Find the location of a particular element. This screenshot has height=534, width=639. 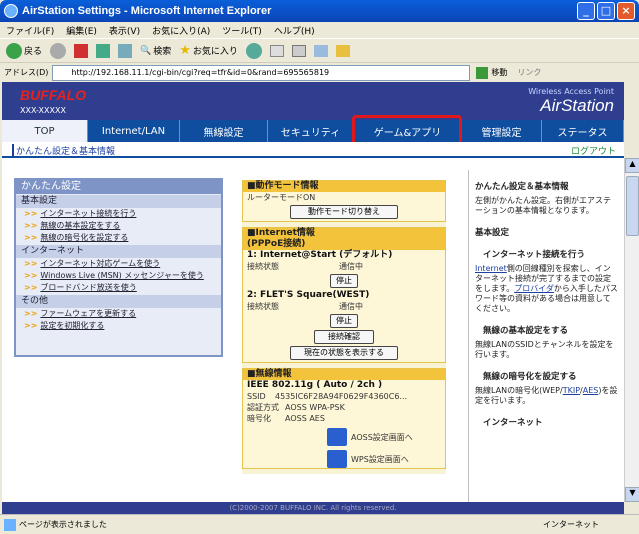

favorites-button: ★ お気に入り is located at coordinates (208, 50).